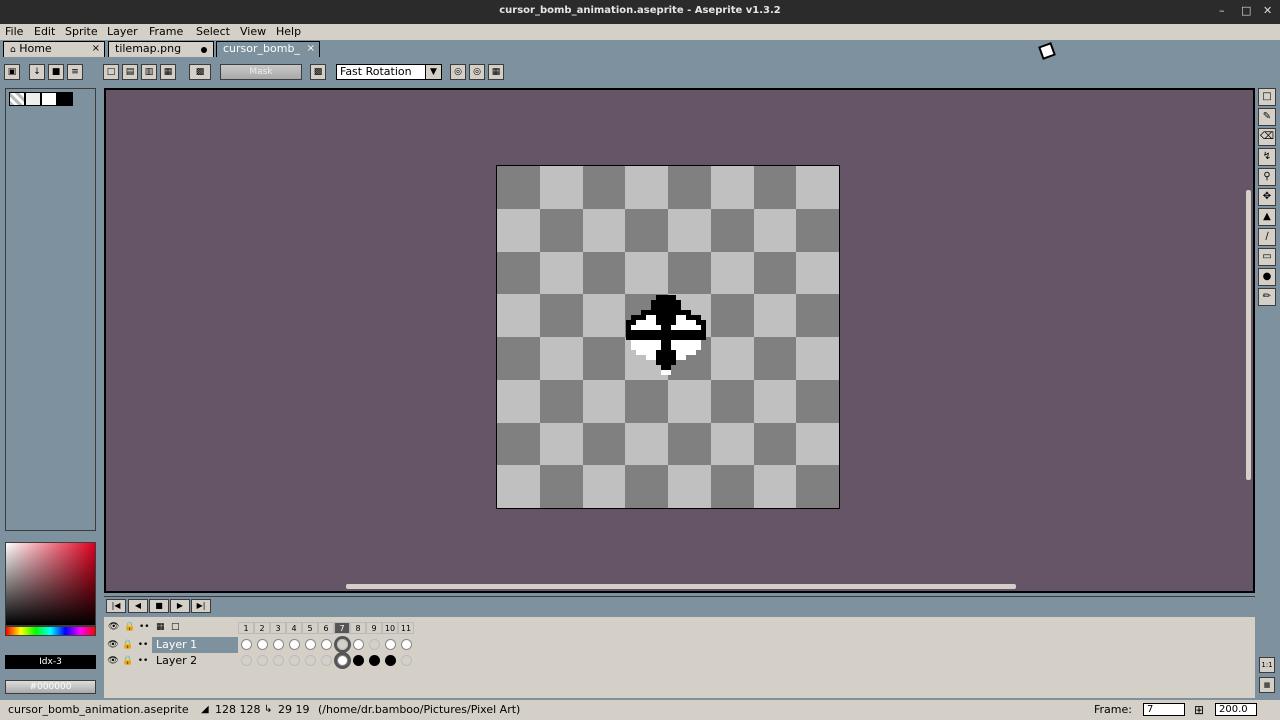 This screenshot has height=720, width=1280. What do you see at coordinates (1267, 97) in the screenshot?
I see `marquee-tool-icon: □` at bounding box center [1267, 97].